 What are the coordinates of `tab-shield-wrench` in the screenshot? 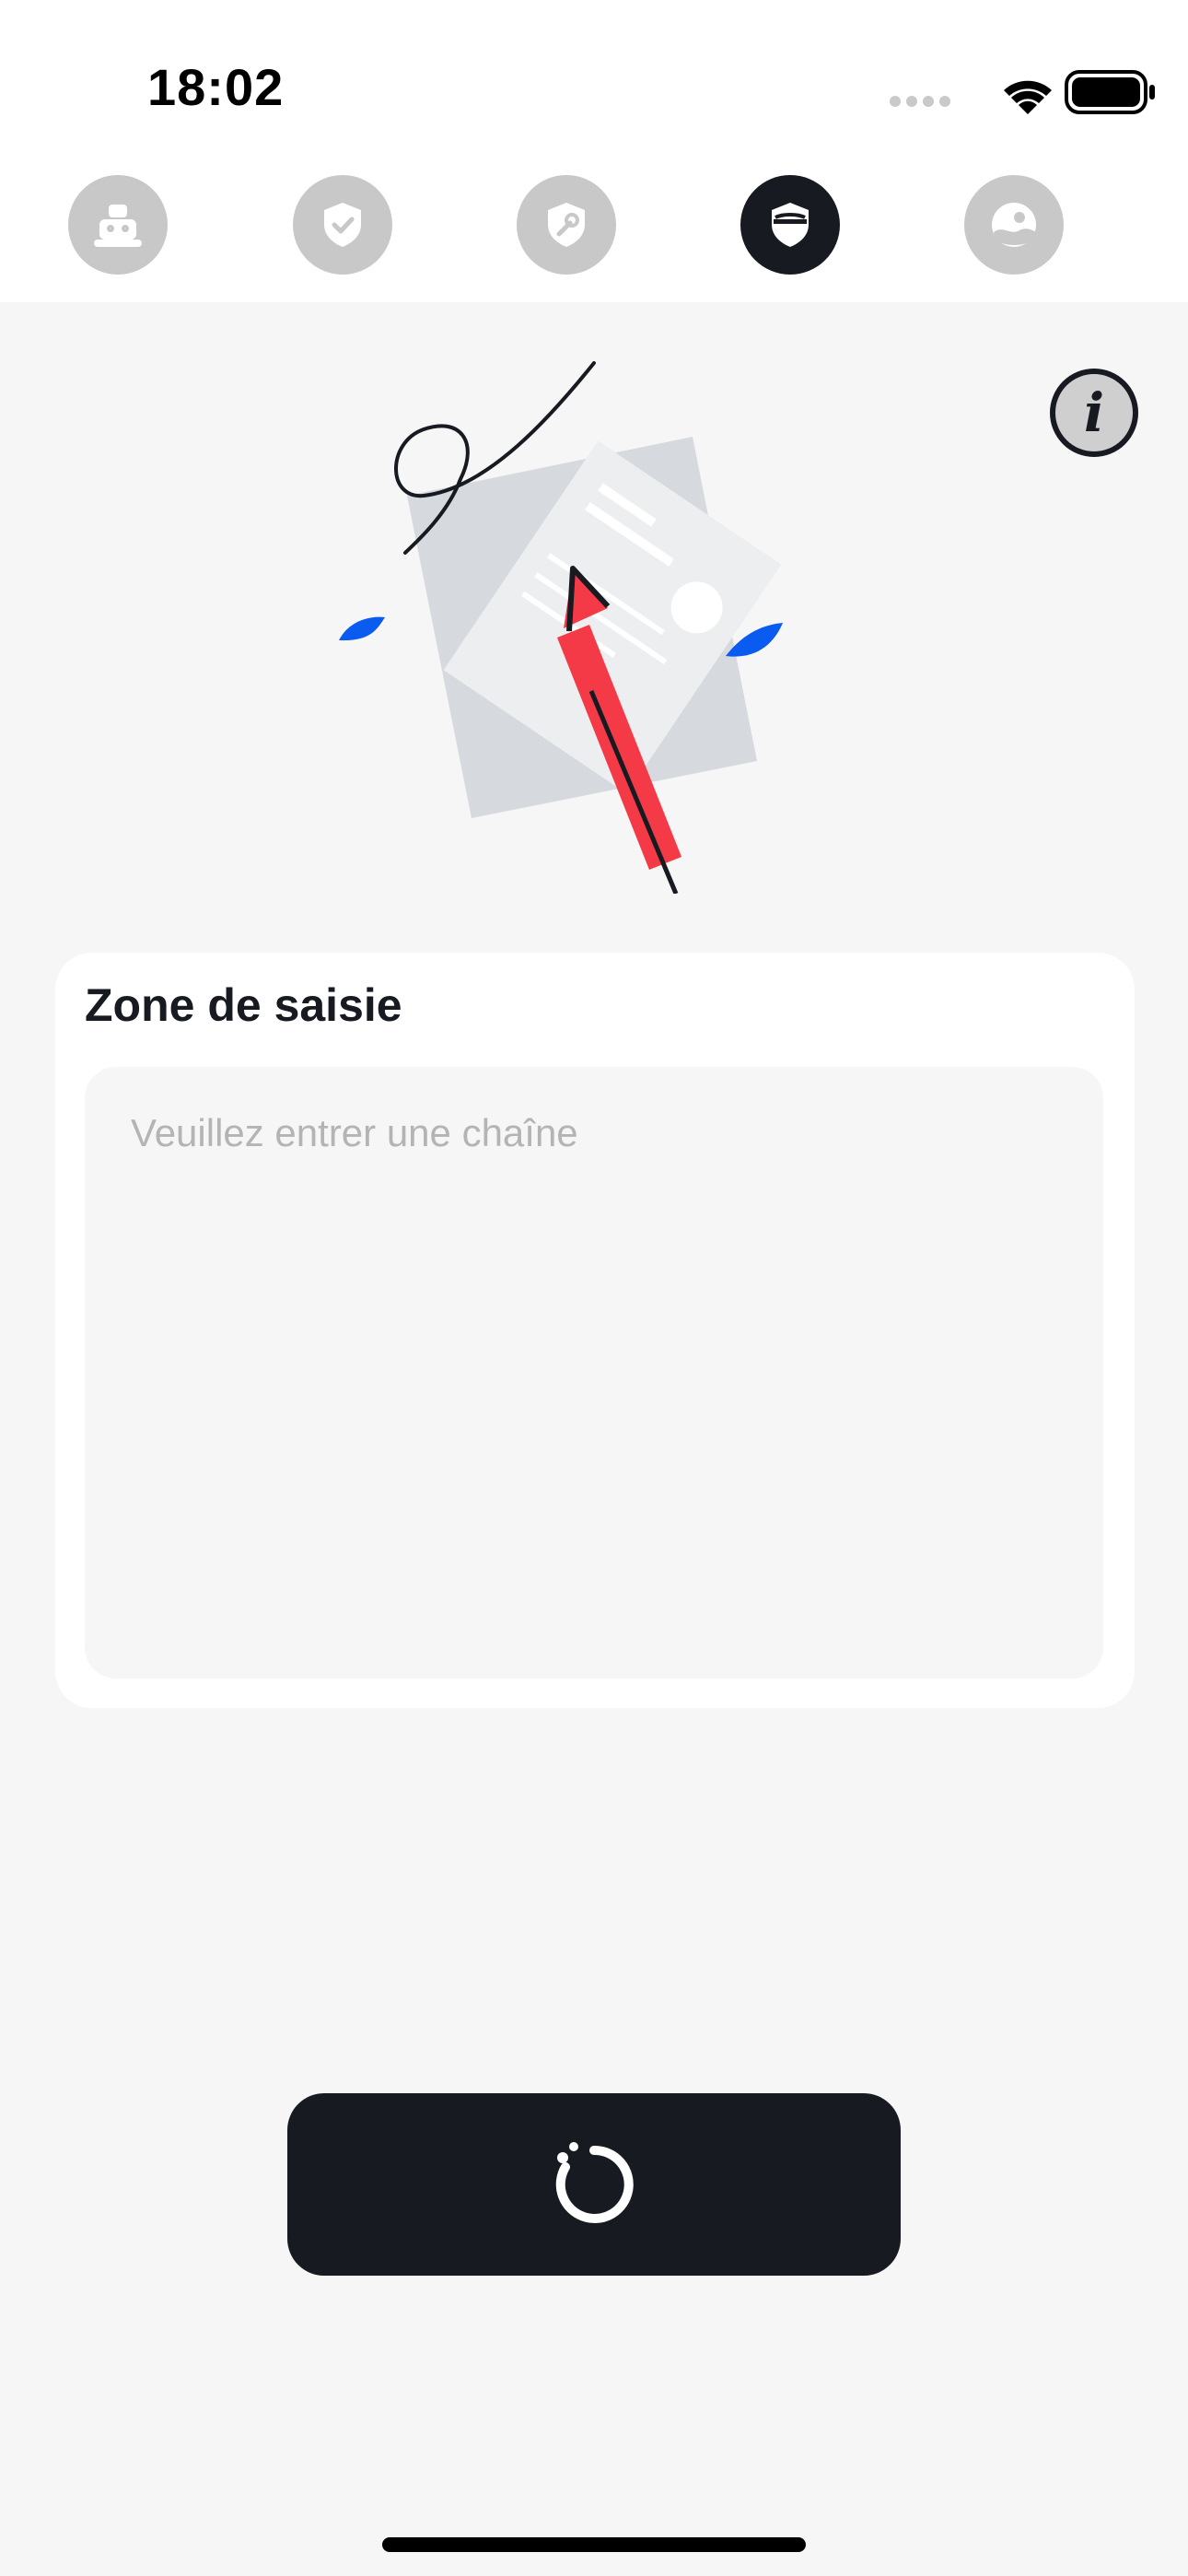 It's located at (566, 225).